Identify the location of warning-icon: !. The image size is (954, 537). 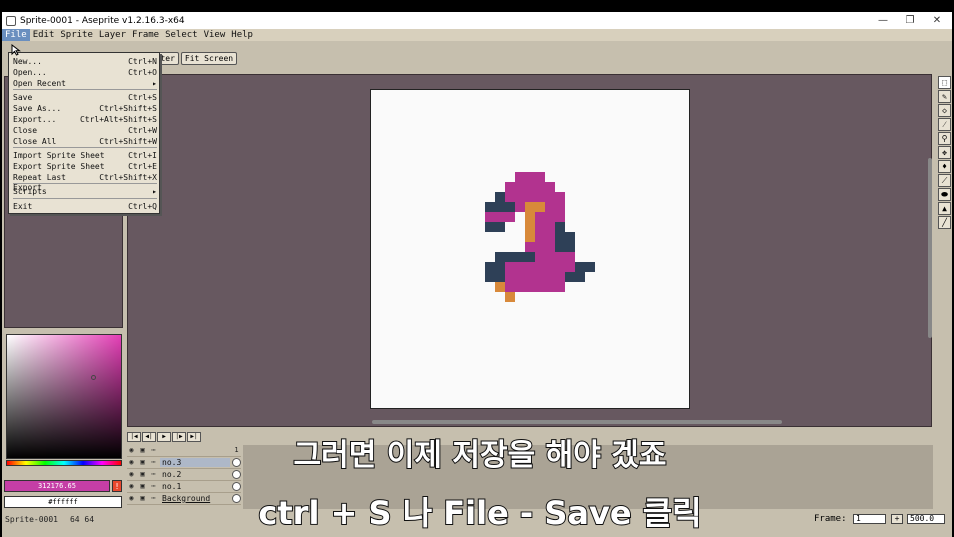
(117, 486).